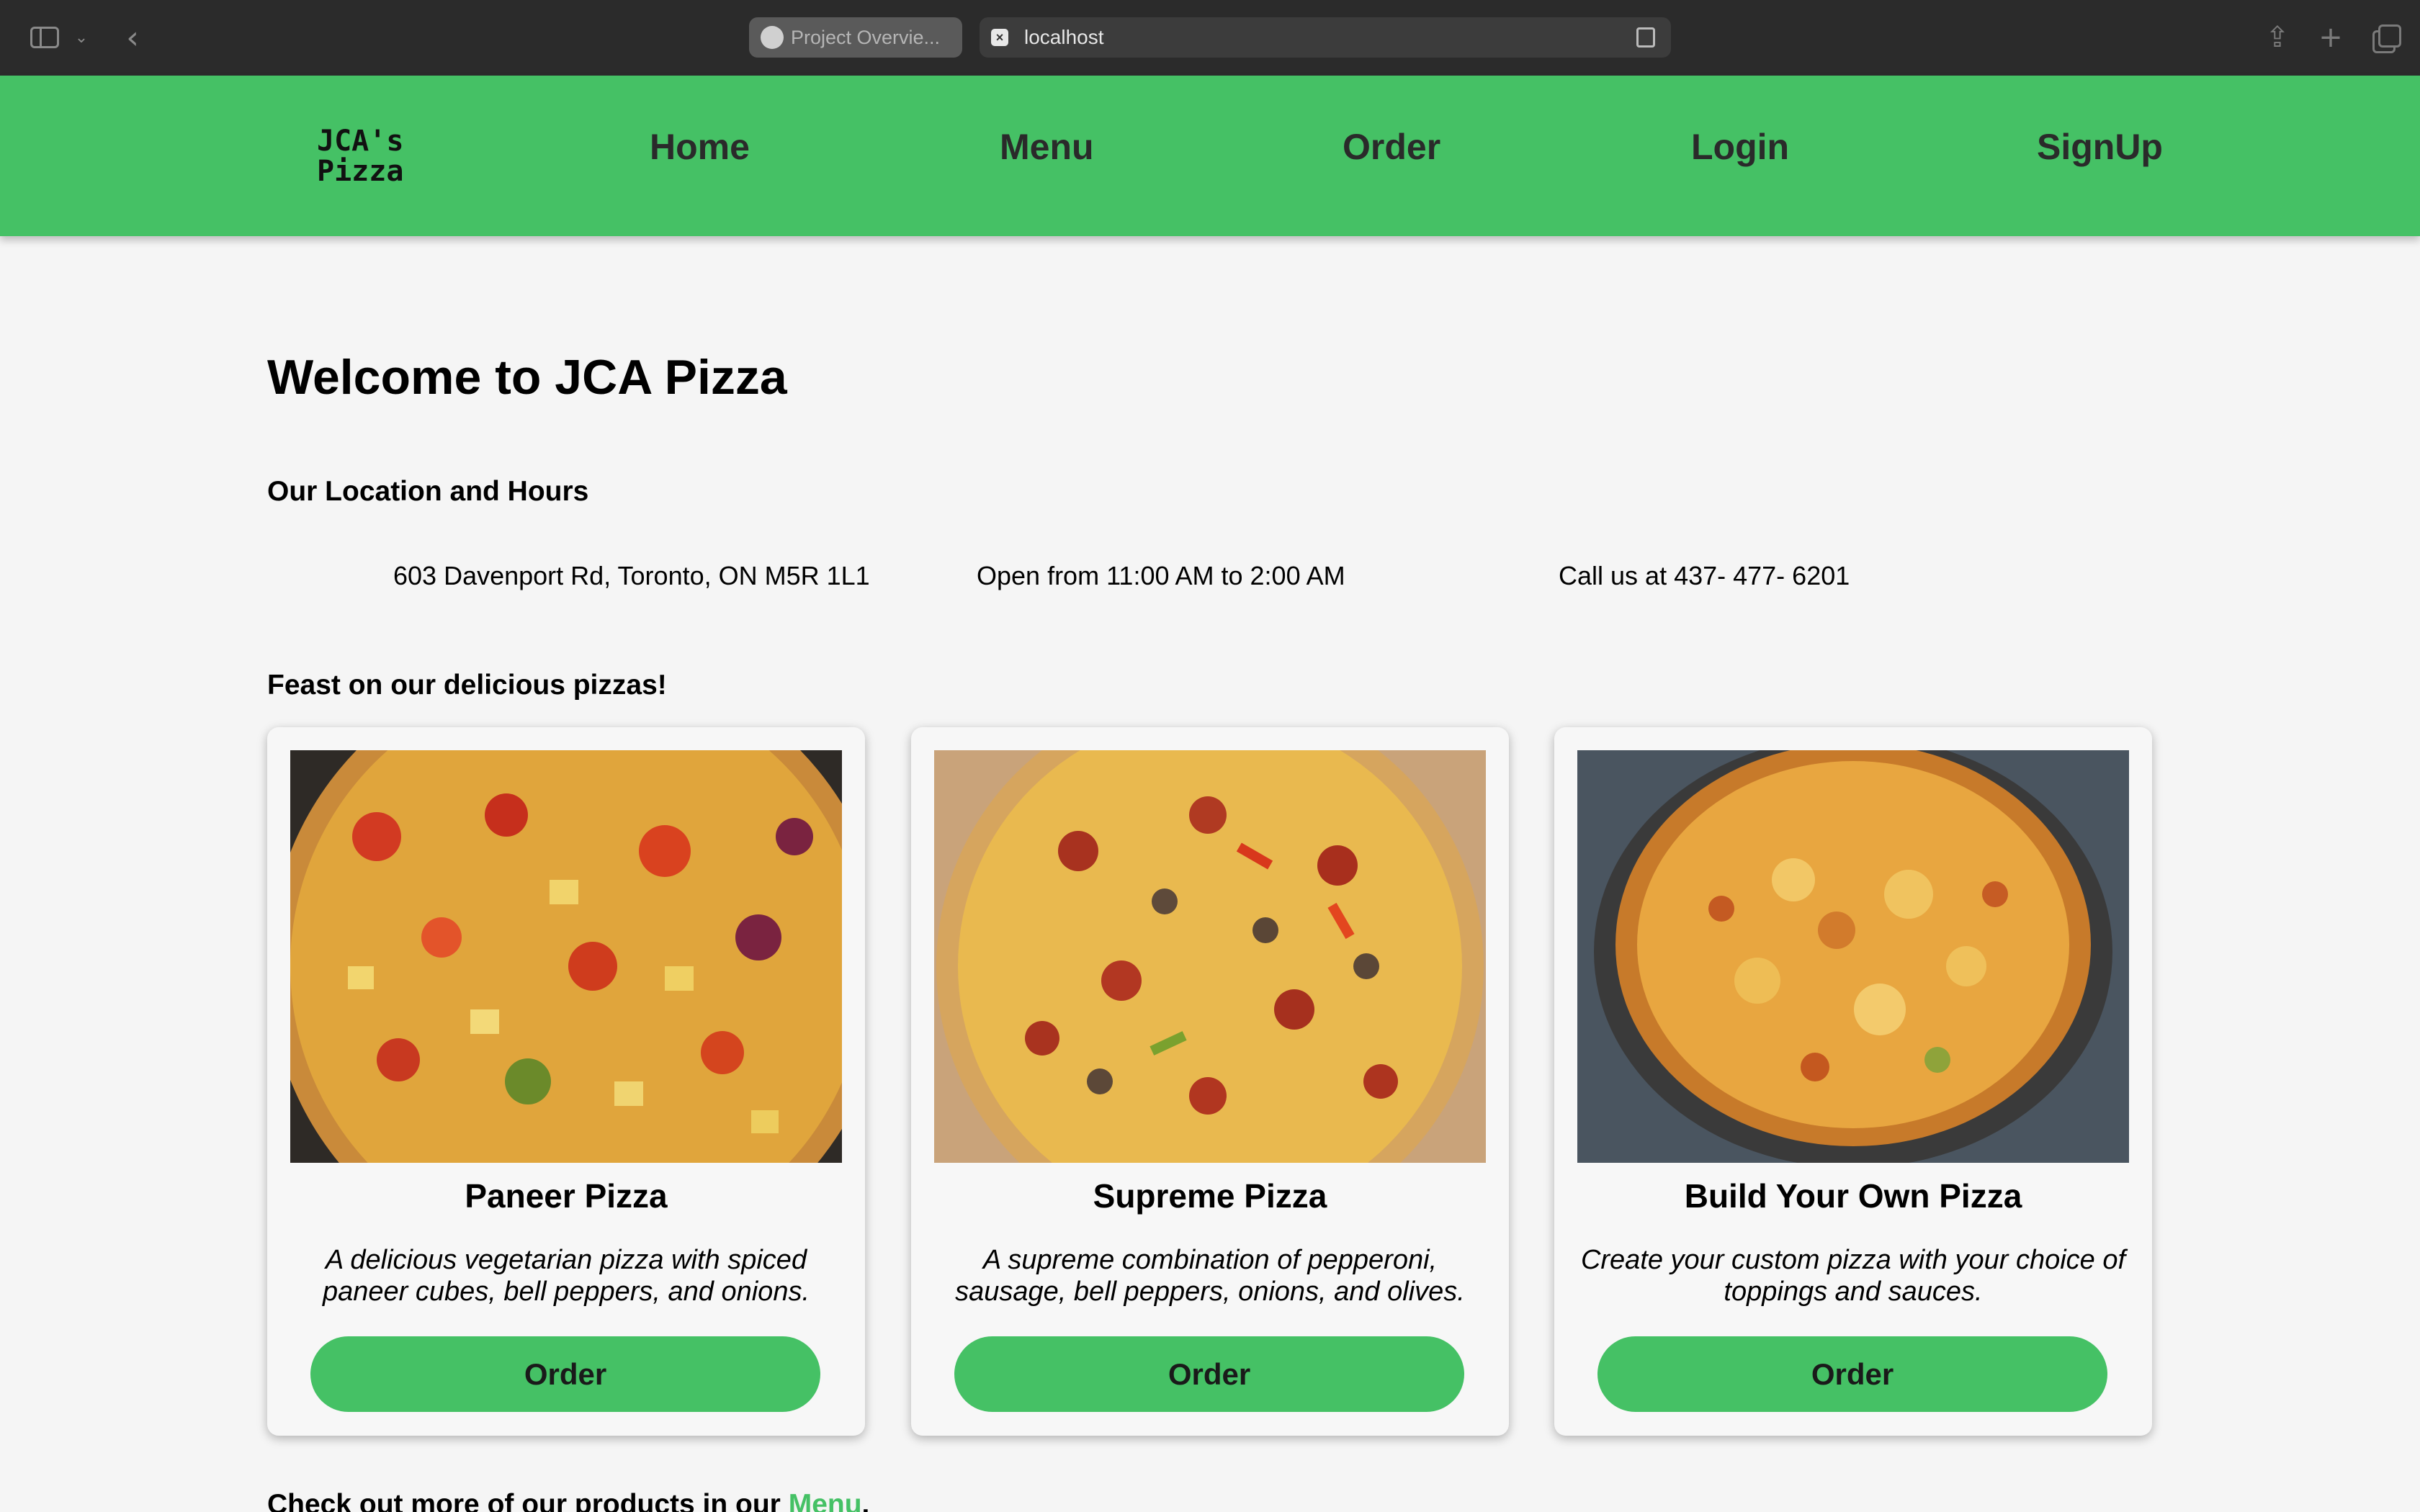 This screenshot has width=2420, height=1512. What do you see at coordinates (1064, 37) in the screenshot?
I see `address-bar-text: localhost` at bounding box center [1064, 37].